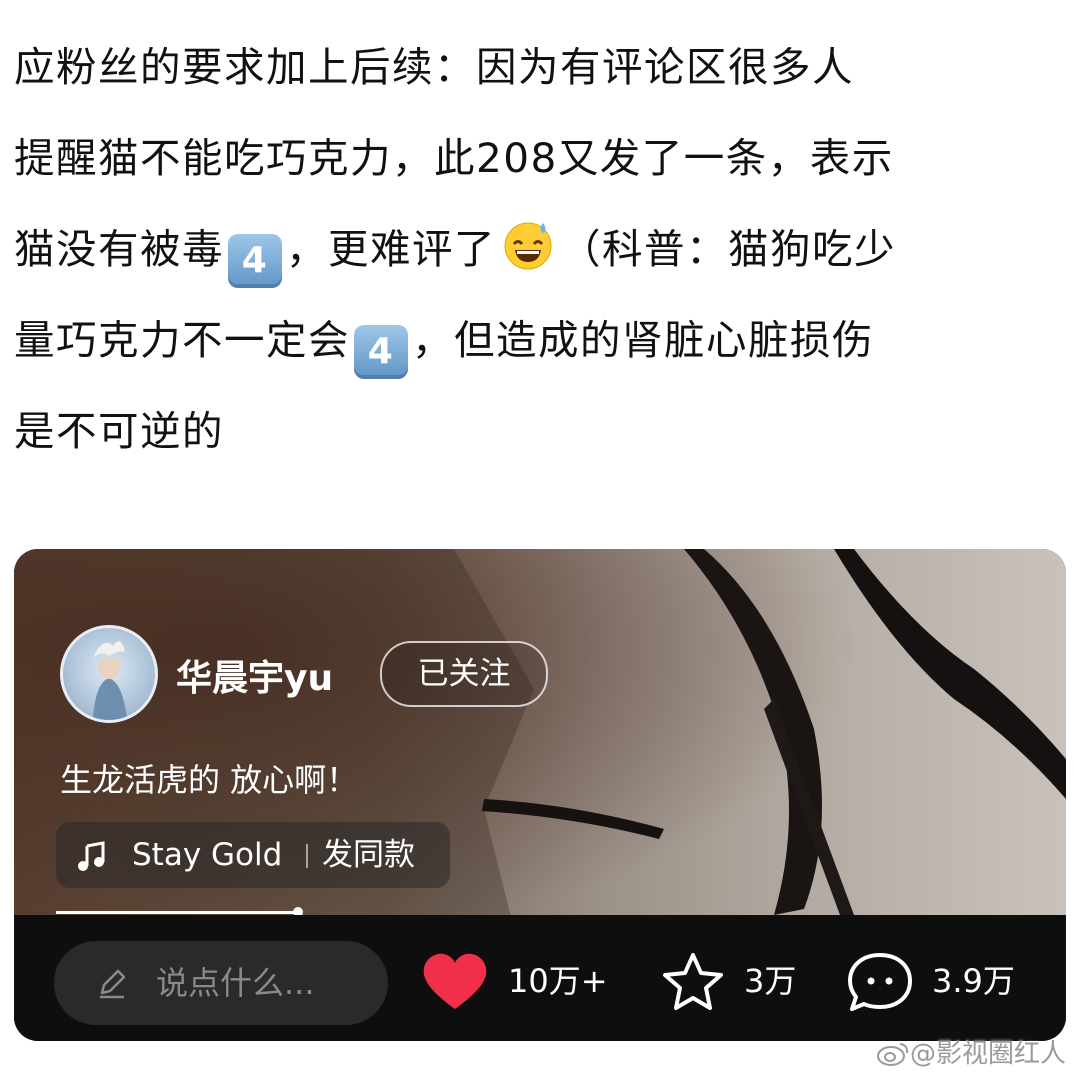  Describe the element at coordinates (892, 1054) in the screenshot. I see `weibo-logo-icon` at that location.